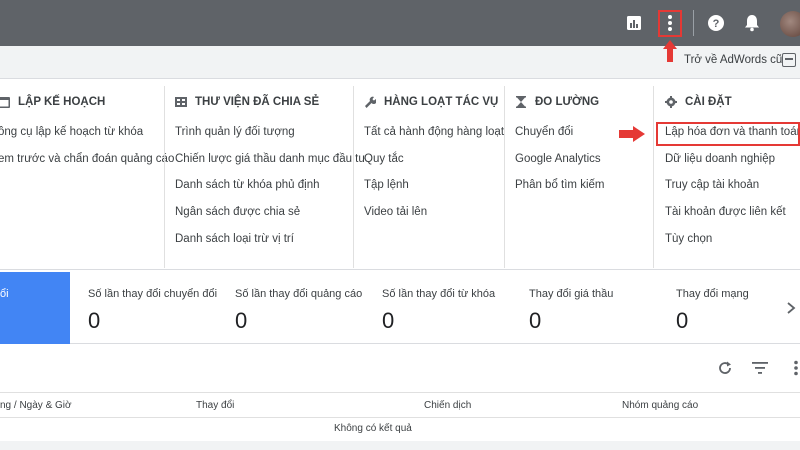  I want to click on menu-item: Truy cập tài khoản, so click(712, 185).